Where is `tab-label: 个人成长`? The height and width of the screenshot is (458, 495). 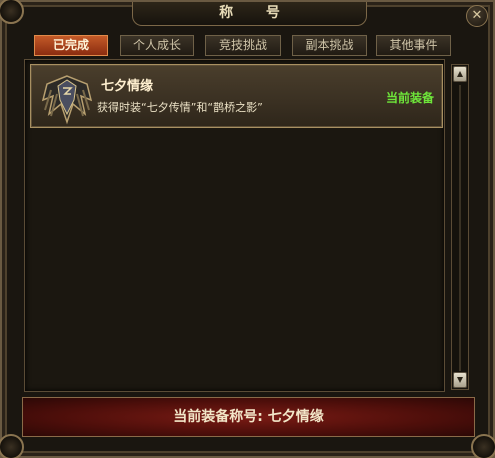
tab-label: 个人成长 is located at coordinates (156, 45).